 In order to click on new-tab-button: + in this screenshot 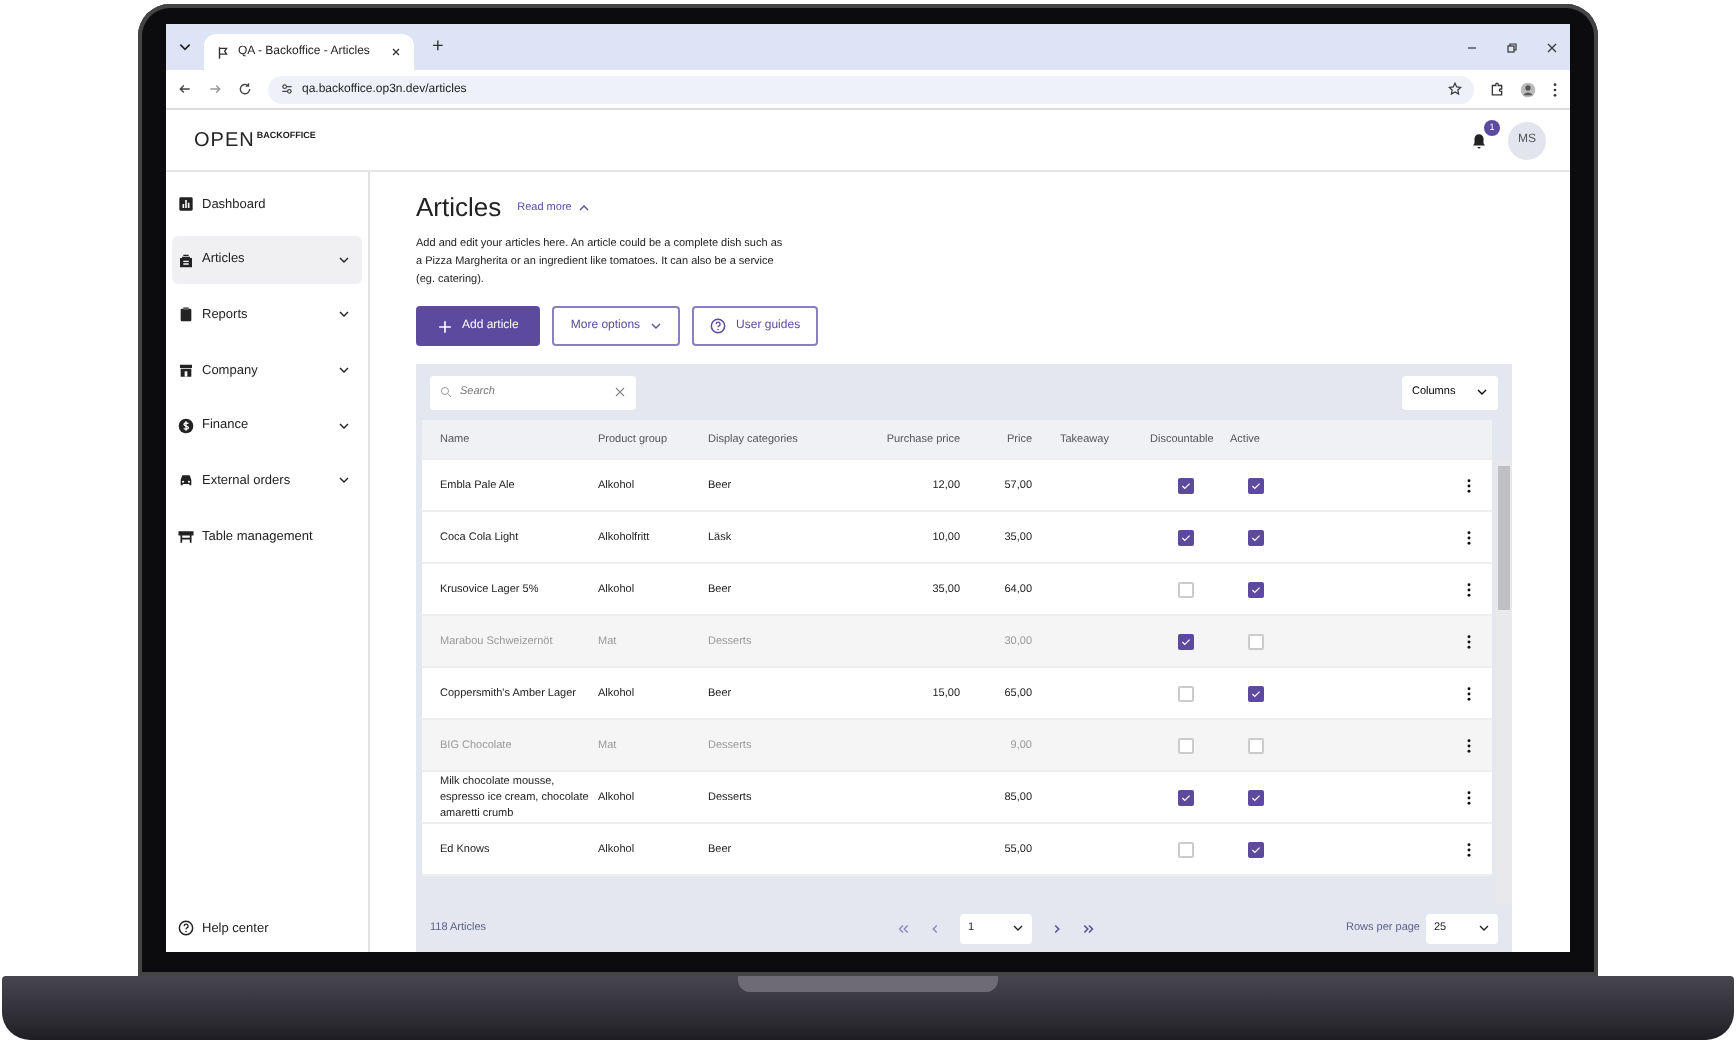, I will do `click(438, 47)`.